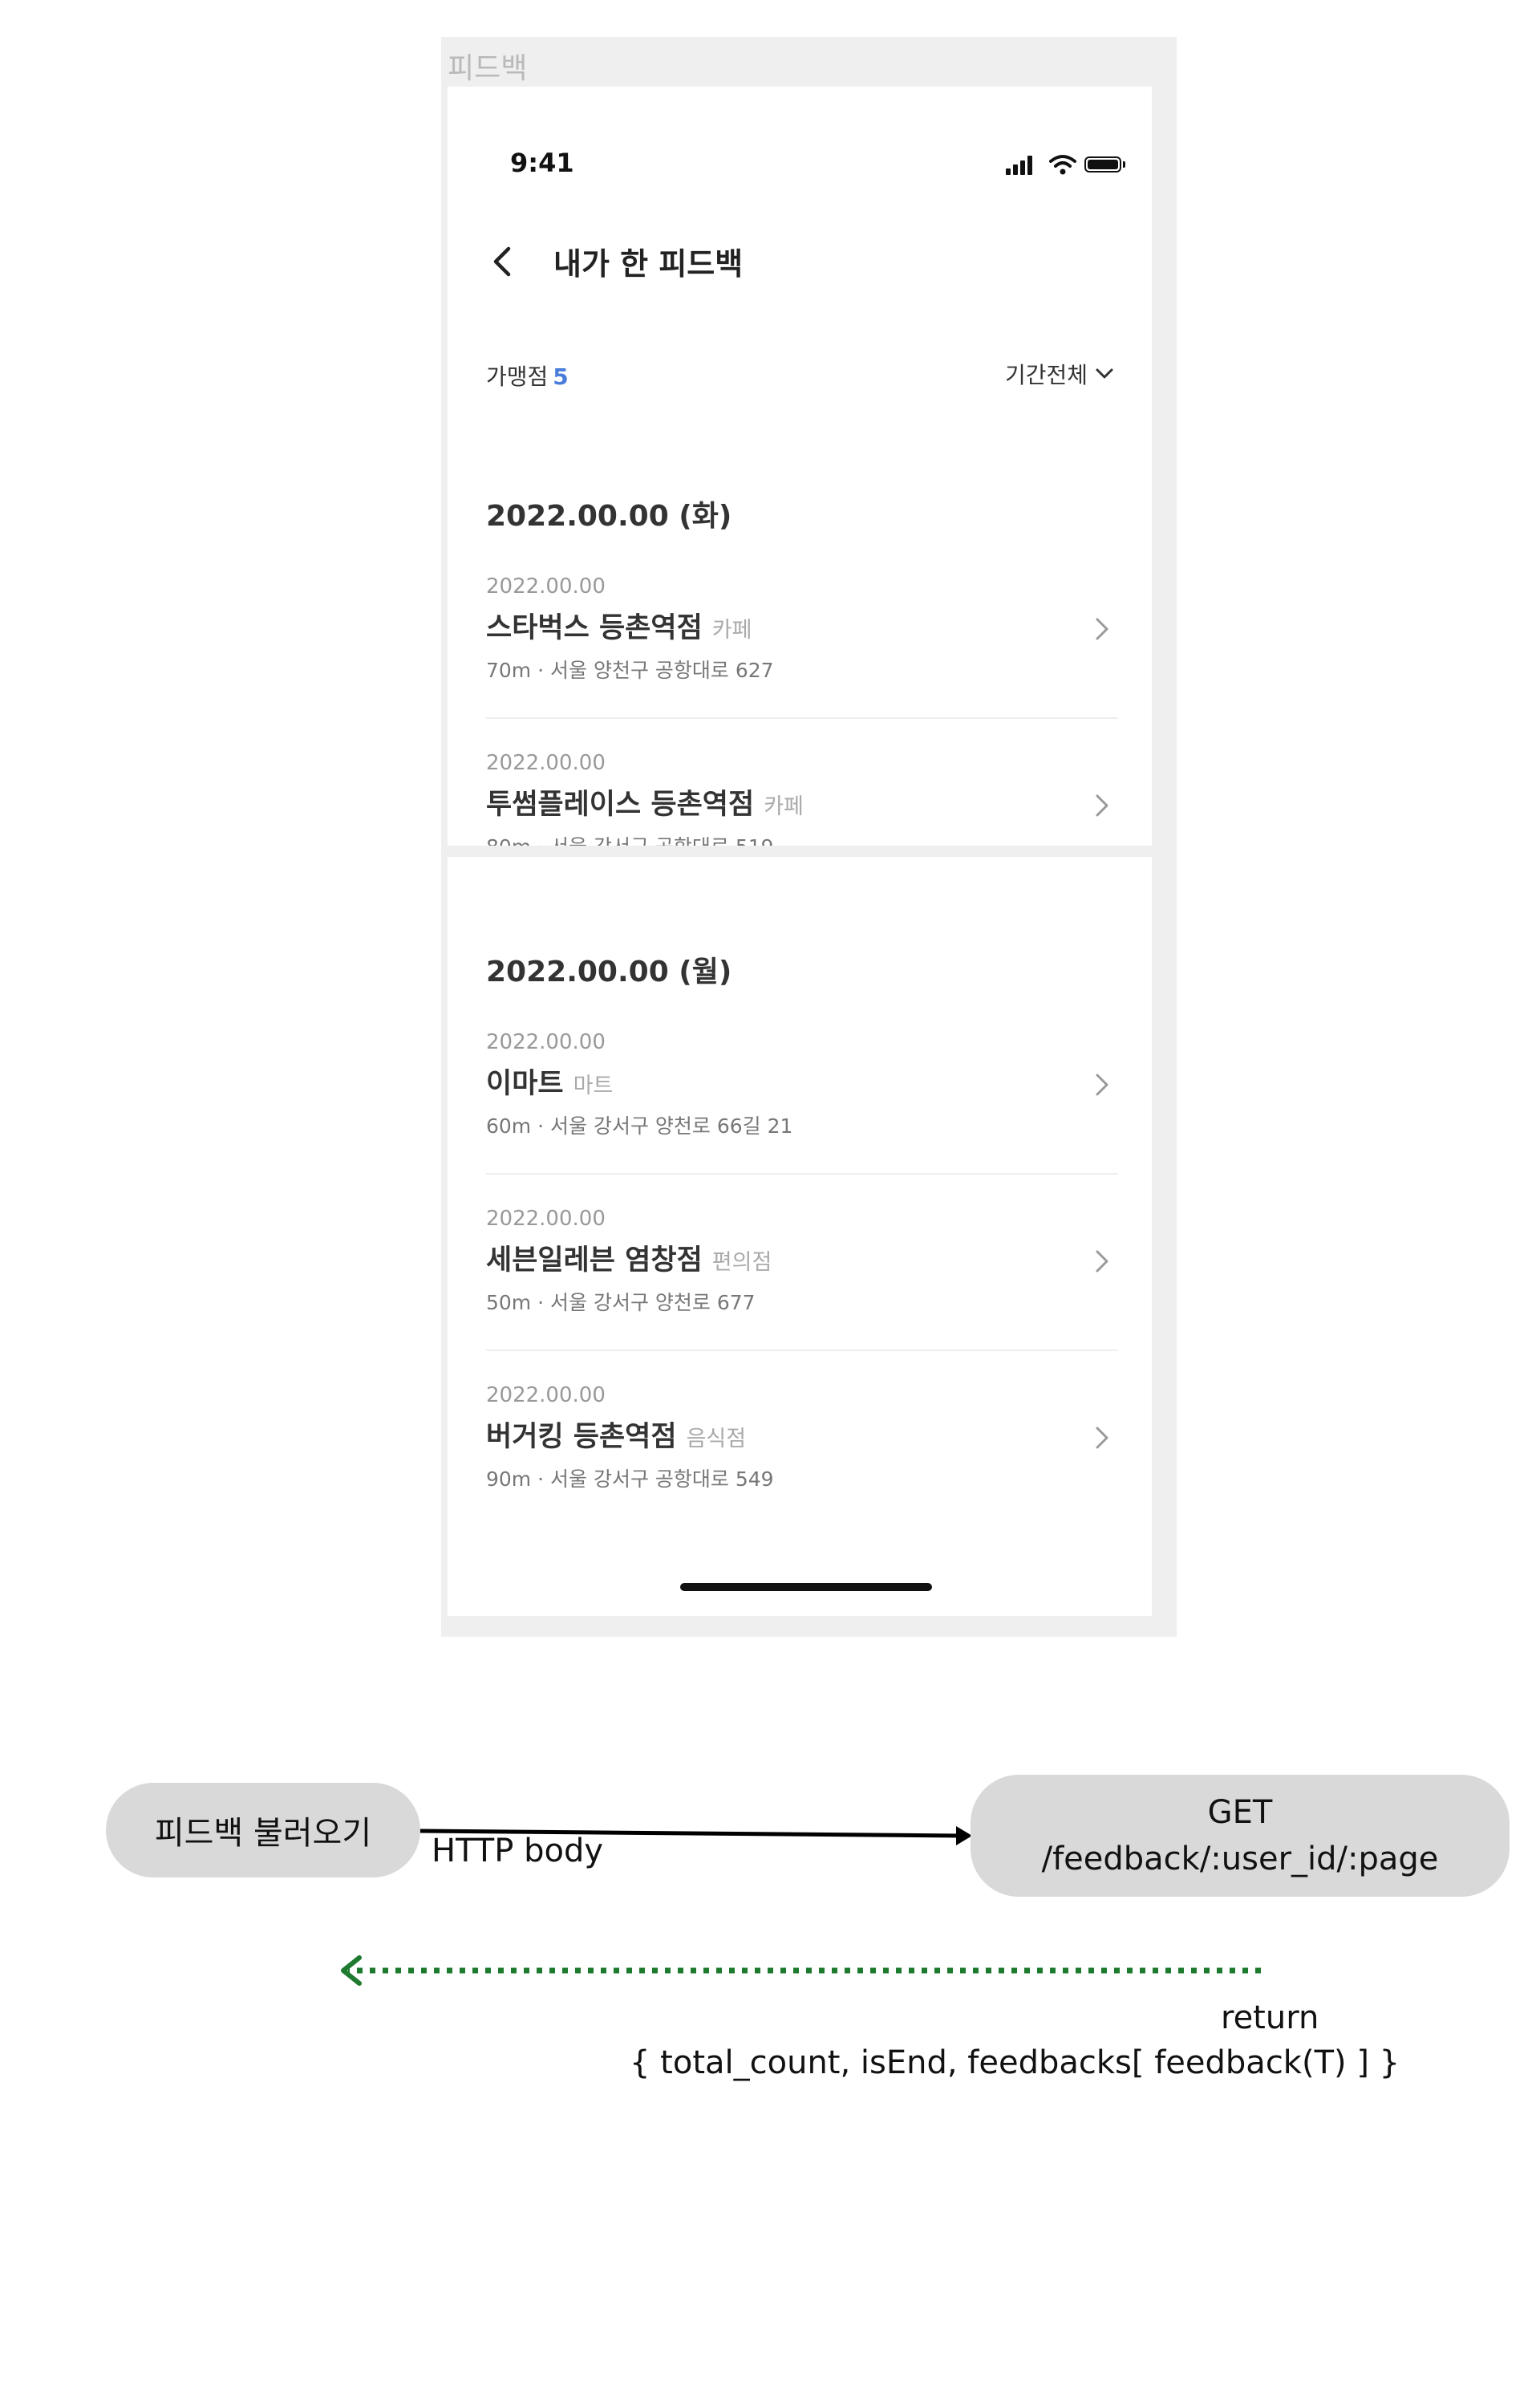 The width and height of the screenshot is (1540, 2407). Describe the element at coordinates (1240, 1836) in the screenshot. I see `api-endpoint: GET /feedback/:user_id/:page` at that location.